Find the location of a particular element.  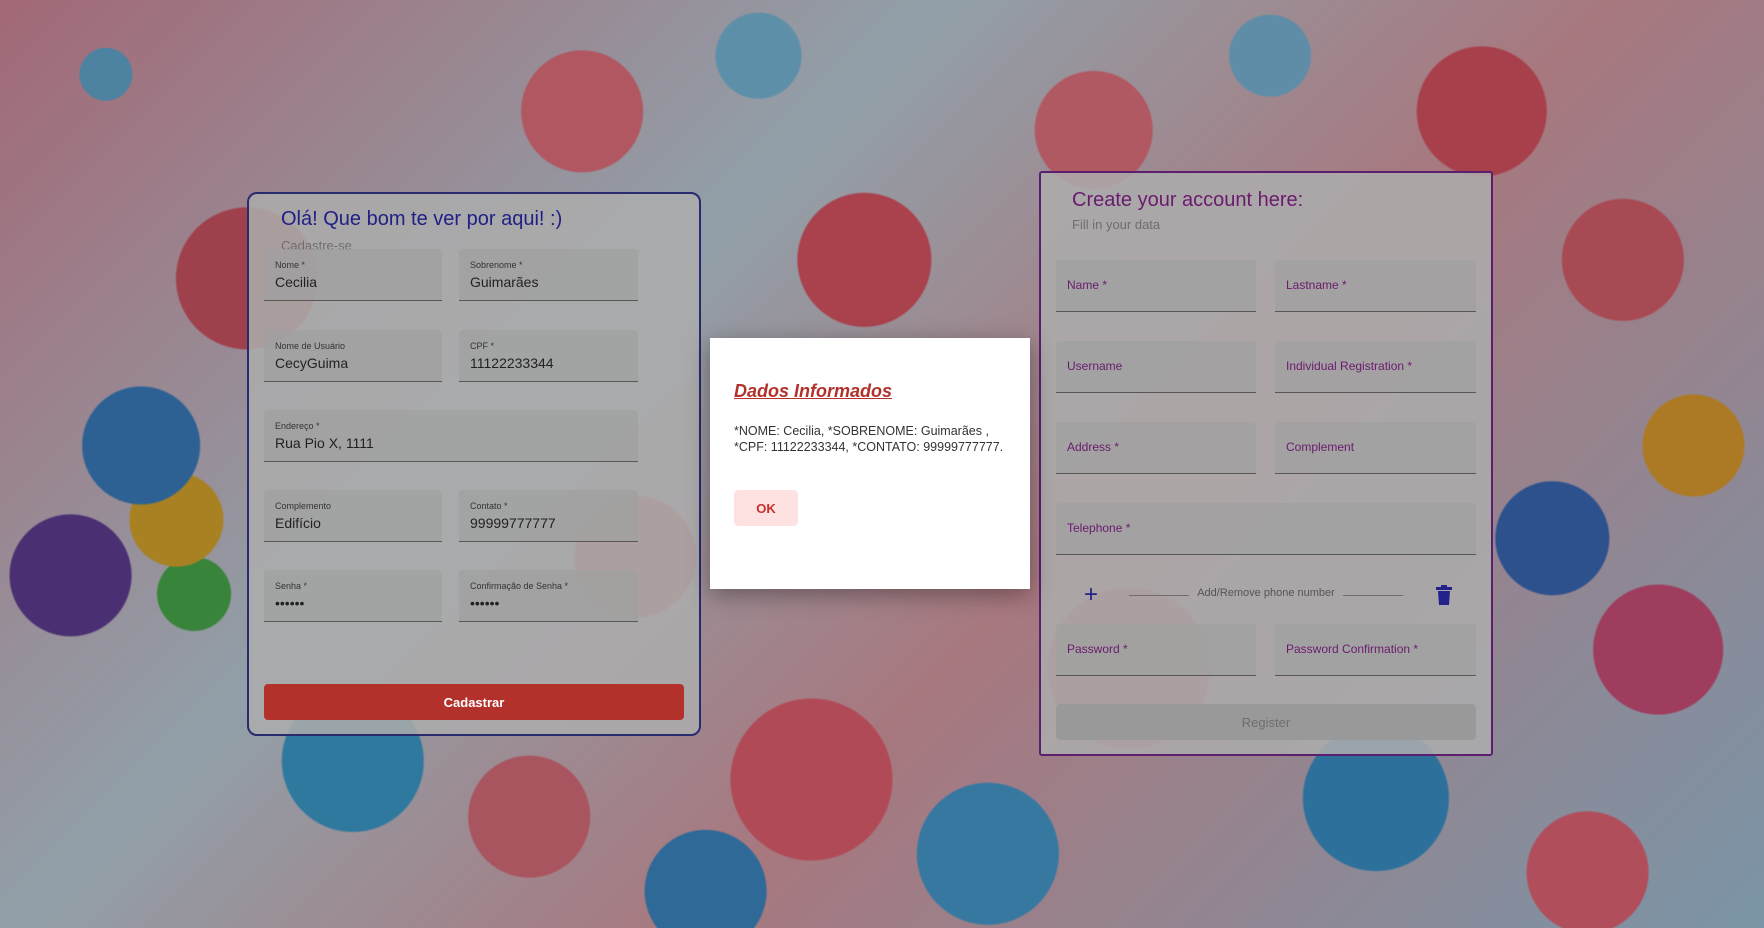

usuario-label: Nome de Usuário is located at coordinates (310, 346).